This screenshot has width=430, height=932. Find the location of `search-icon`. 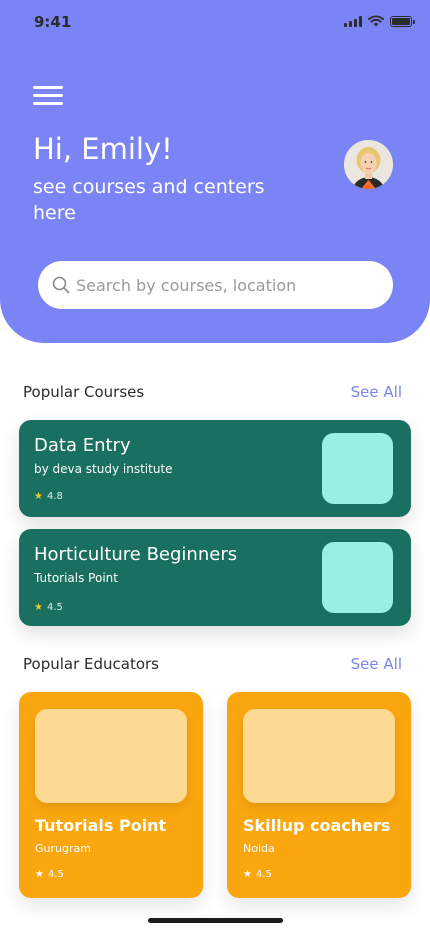

search-icon is located at coordinates (61, 285).